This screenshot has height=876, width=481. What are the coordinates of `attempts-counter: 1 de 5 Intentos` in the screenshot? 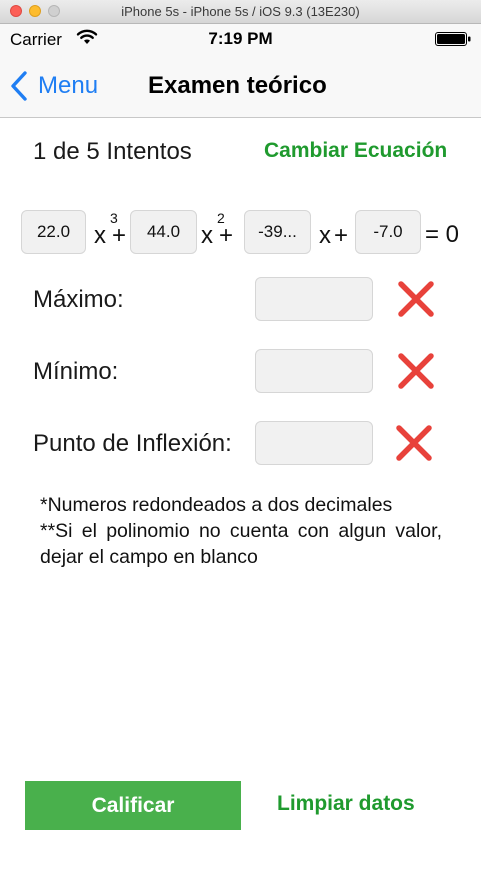 It's located at (112, 151).